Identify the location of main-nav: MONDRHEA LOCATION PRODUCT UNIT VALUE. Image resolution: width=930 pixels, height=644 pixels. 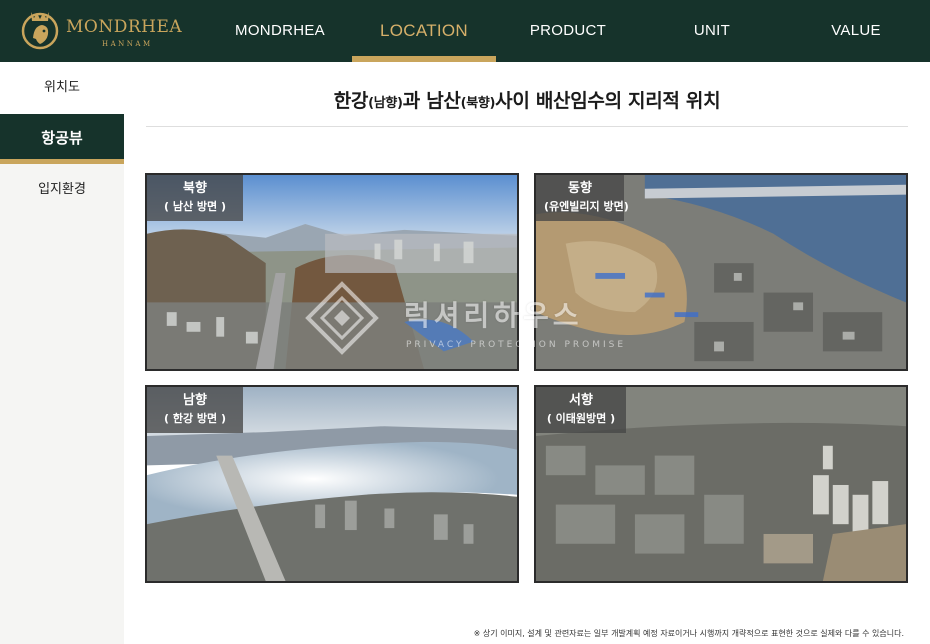
(569, 31).